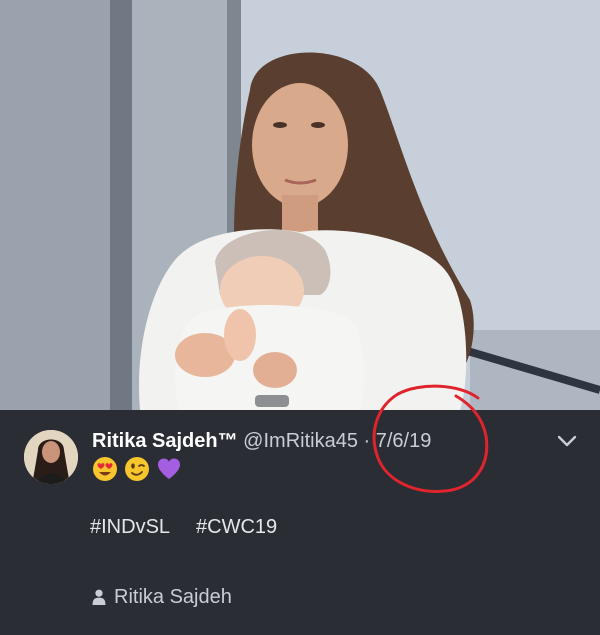 The width and height of the screenshot is (600, 635). I want to click on hashtag-indvsl: #INDvSL, so click(130, 527).